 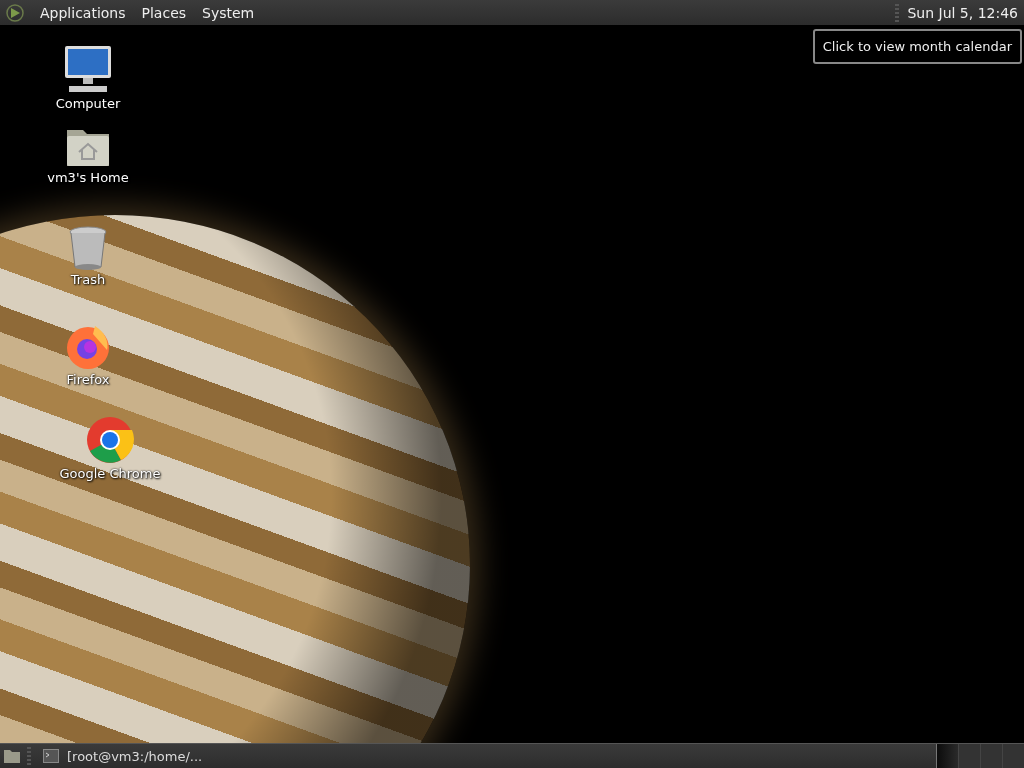 I want to click on desktop-icon-label: vm3's Home, so click(x=88, y=177).